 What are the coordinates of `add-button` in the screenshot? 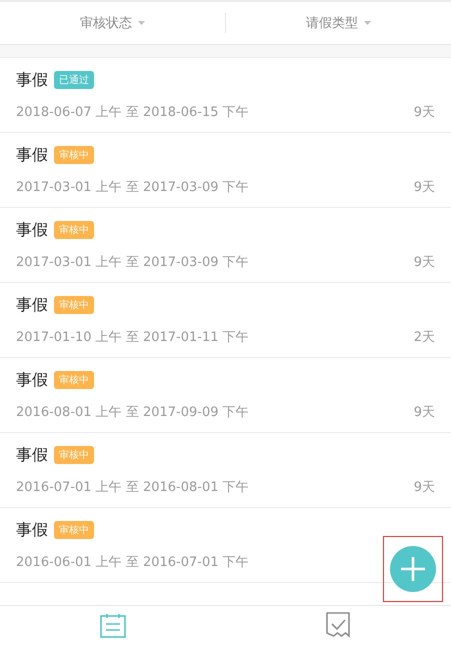 It's located at (413, 569).